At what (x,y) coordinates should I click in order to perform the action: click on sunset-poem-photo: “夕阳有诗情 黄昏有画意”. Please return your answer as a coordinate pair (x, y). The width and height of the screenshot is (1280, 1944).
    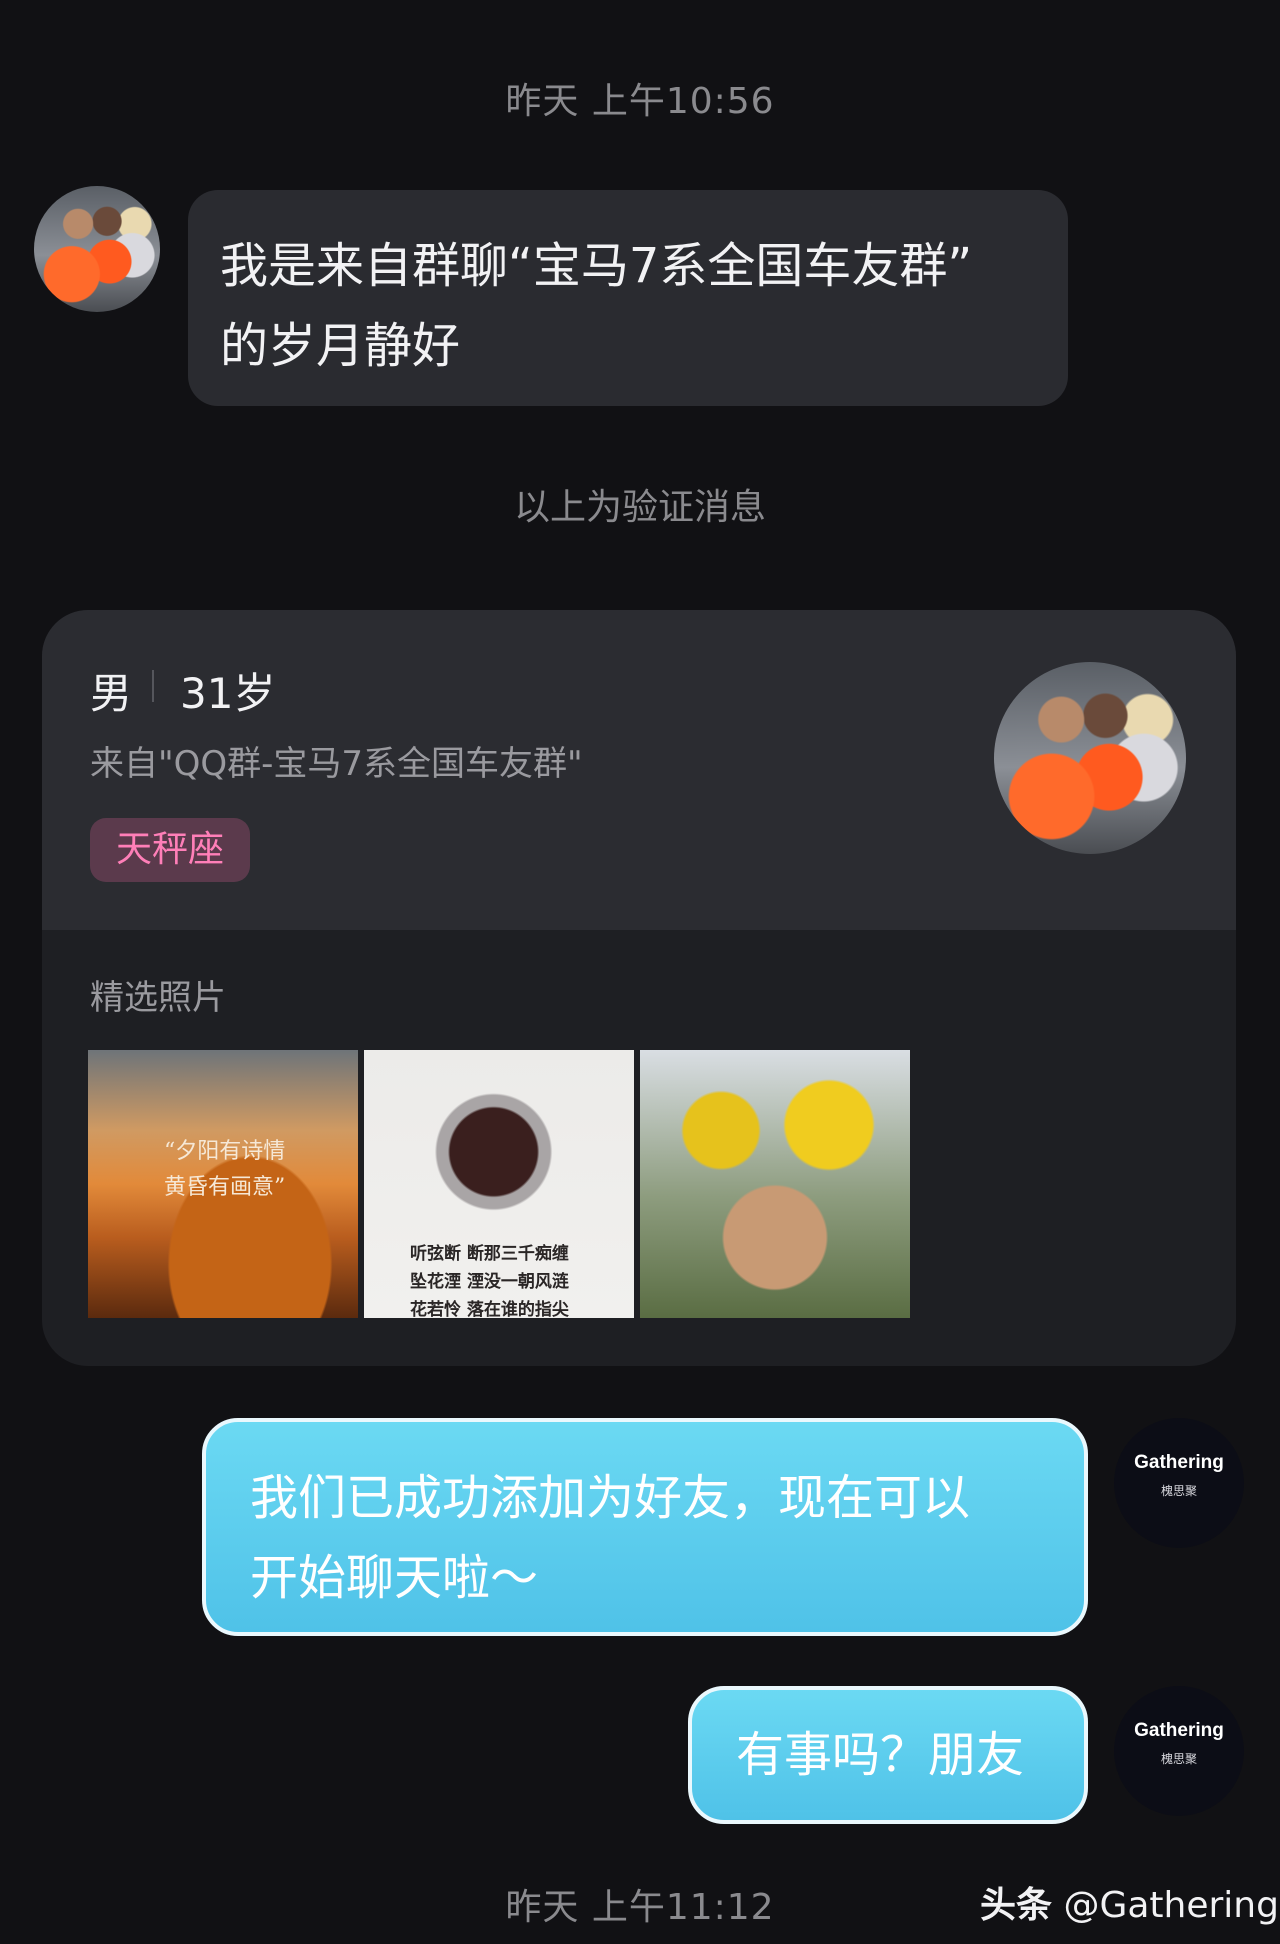
    Looking at the image, I should click on (223, 1184).